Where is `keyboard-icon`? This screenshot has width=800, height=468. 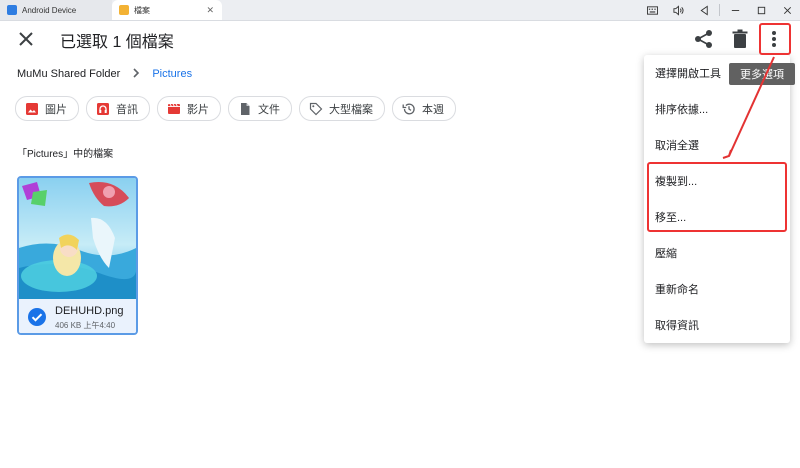 keyboard-icon is located at coordinates (652, 10).